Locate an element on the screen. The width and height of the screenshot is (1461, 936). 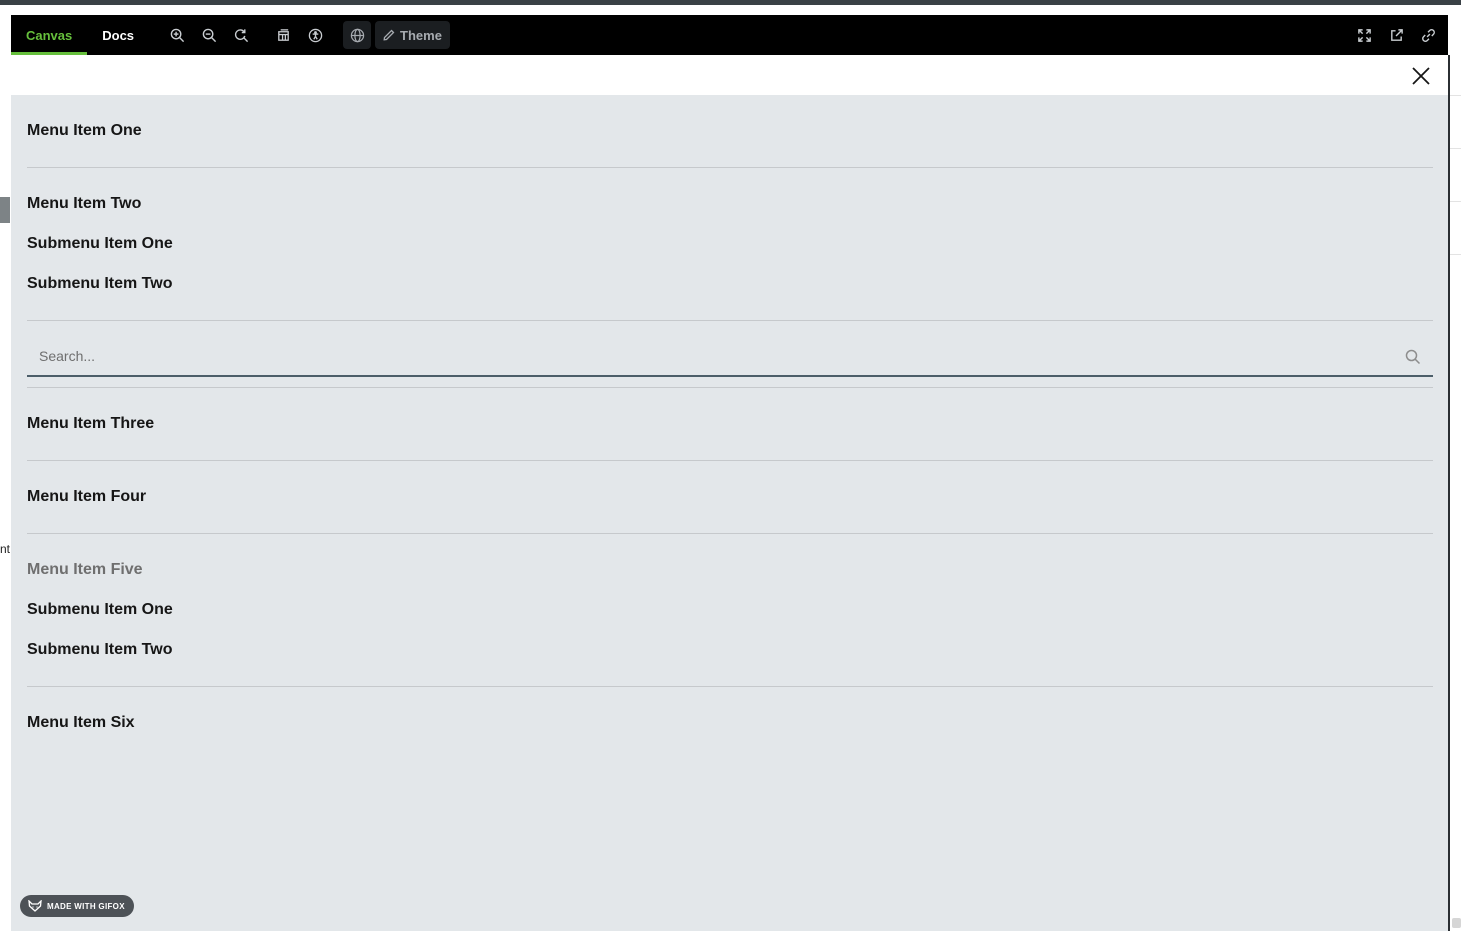
globe-icon is located at coordinates (357, 35).